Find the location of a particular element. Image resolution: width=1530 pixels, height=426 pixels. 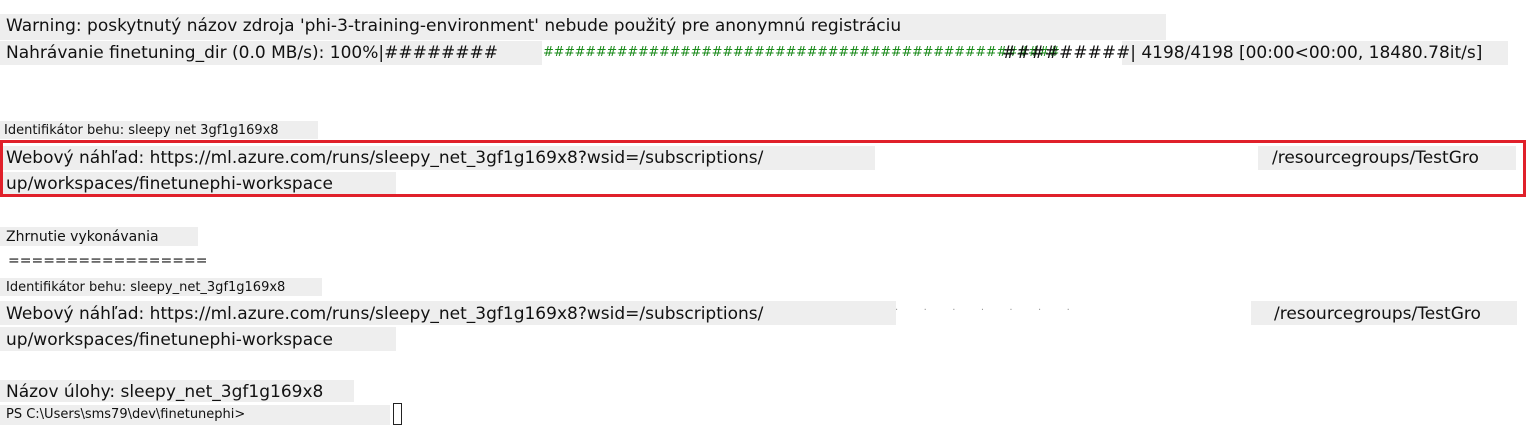

web-view-link-1-line2: up/workspaces/finetunephi-workspace is located at coordinates (169, 184).